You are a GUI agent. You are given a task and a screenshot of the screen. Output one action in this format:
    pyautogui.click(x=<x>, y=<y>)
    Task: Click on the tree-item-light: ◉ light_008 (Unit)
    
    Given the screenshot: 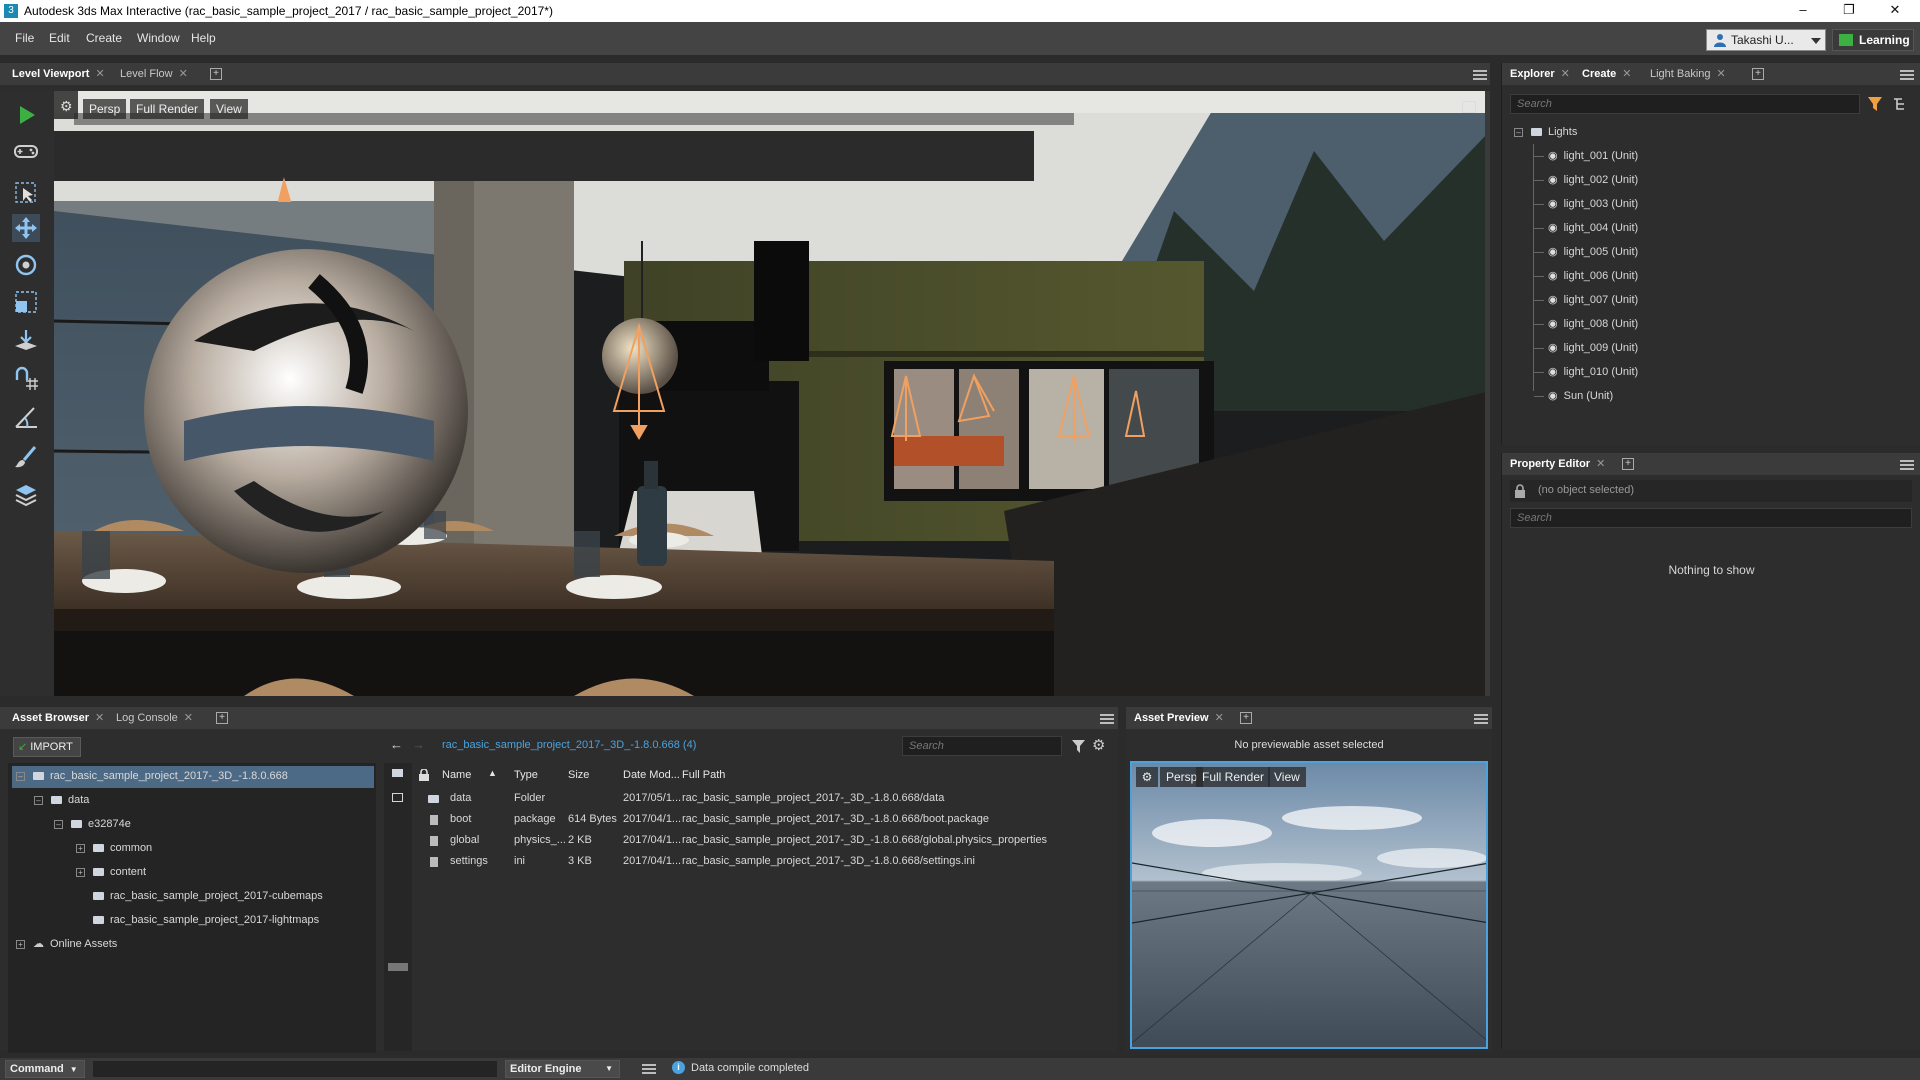 What is the action you would take?
    pyautogui.click(x=1719, y=324)
    